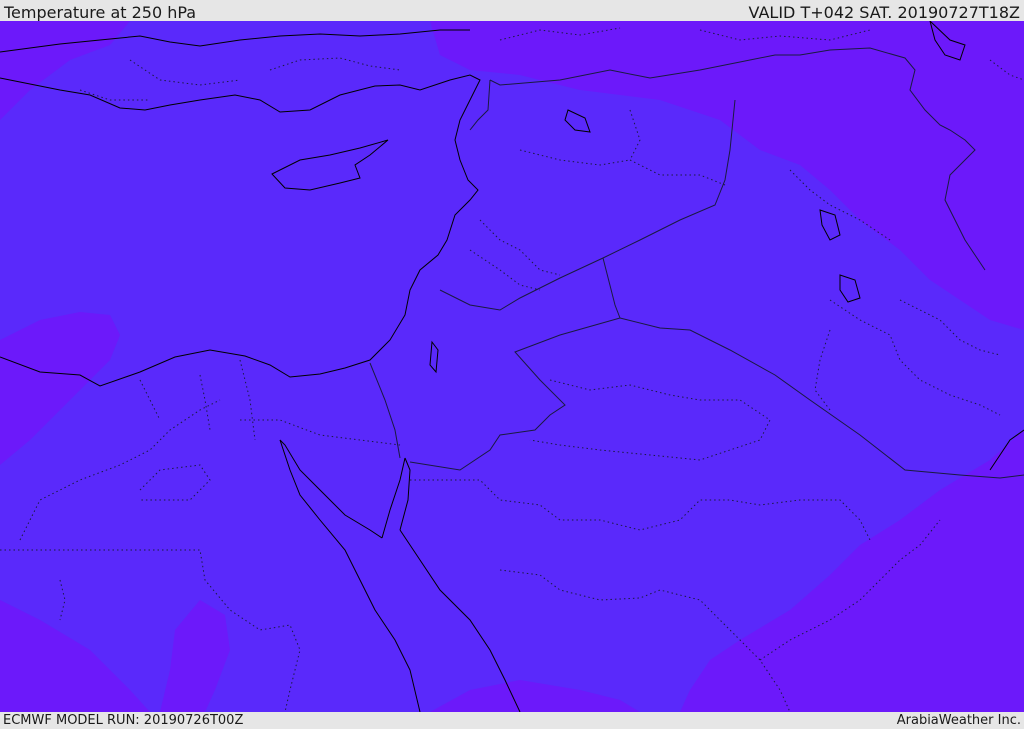  What do you see at coordinates (958, 720) in the screenshot?
I see `credit-label: ArabiaWeather Inc.` at bounding box center [958, 720].